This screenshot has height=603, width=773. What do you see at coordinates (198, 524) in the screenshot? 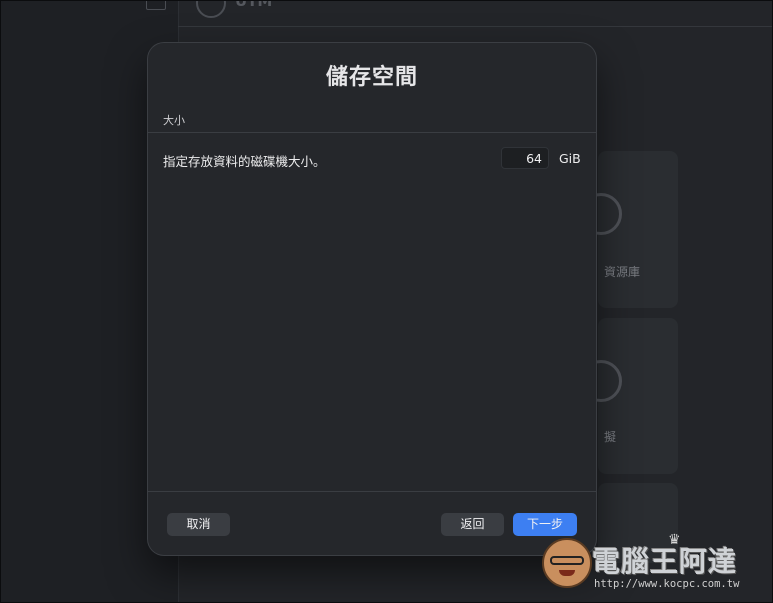
I see `cancel-button: 取消` at bounding box center [198, 524].